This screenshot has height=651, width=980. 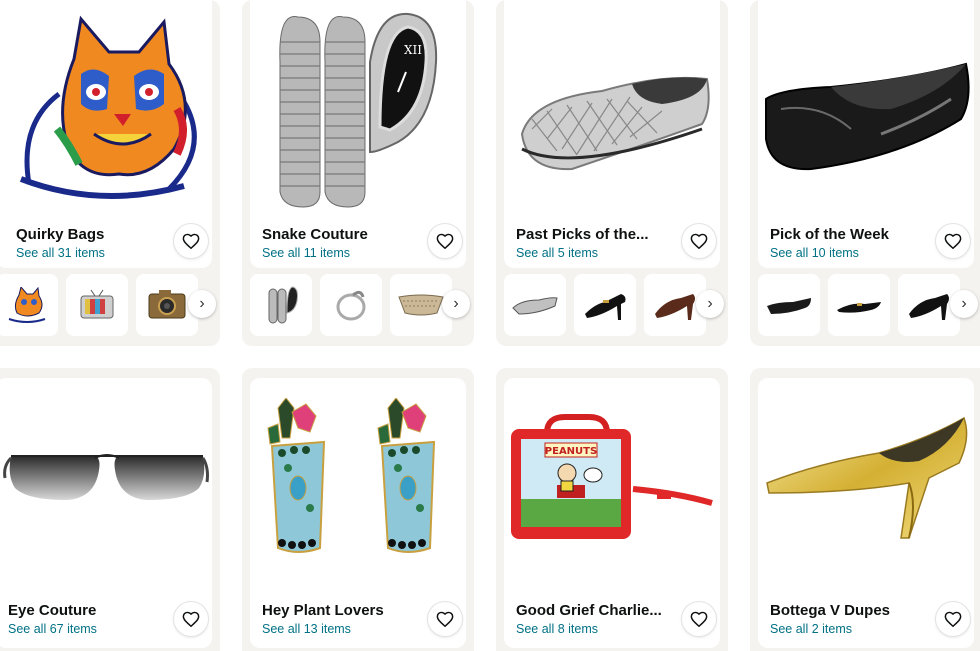 I want to click on collection-title: Hey Plant Lovers, so click(x=323, y=610).